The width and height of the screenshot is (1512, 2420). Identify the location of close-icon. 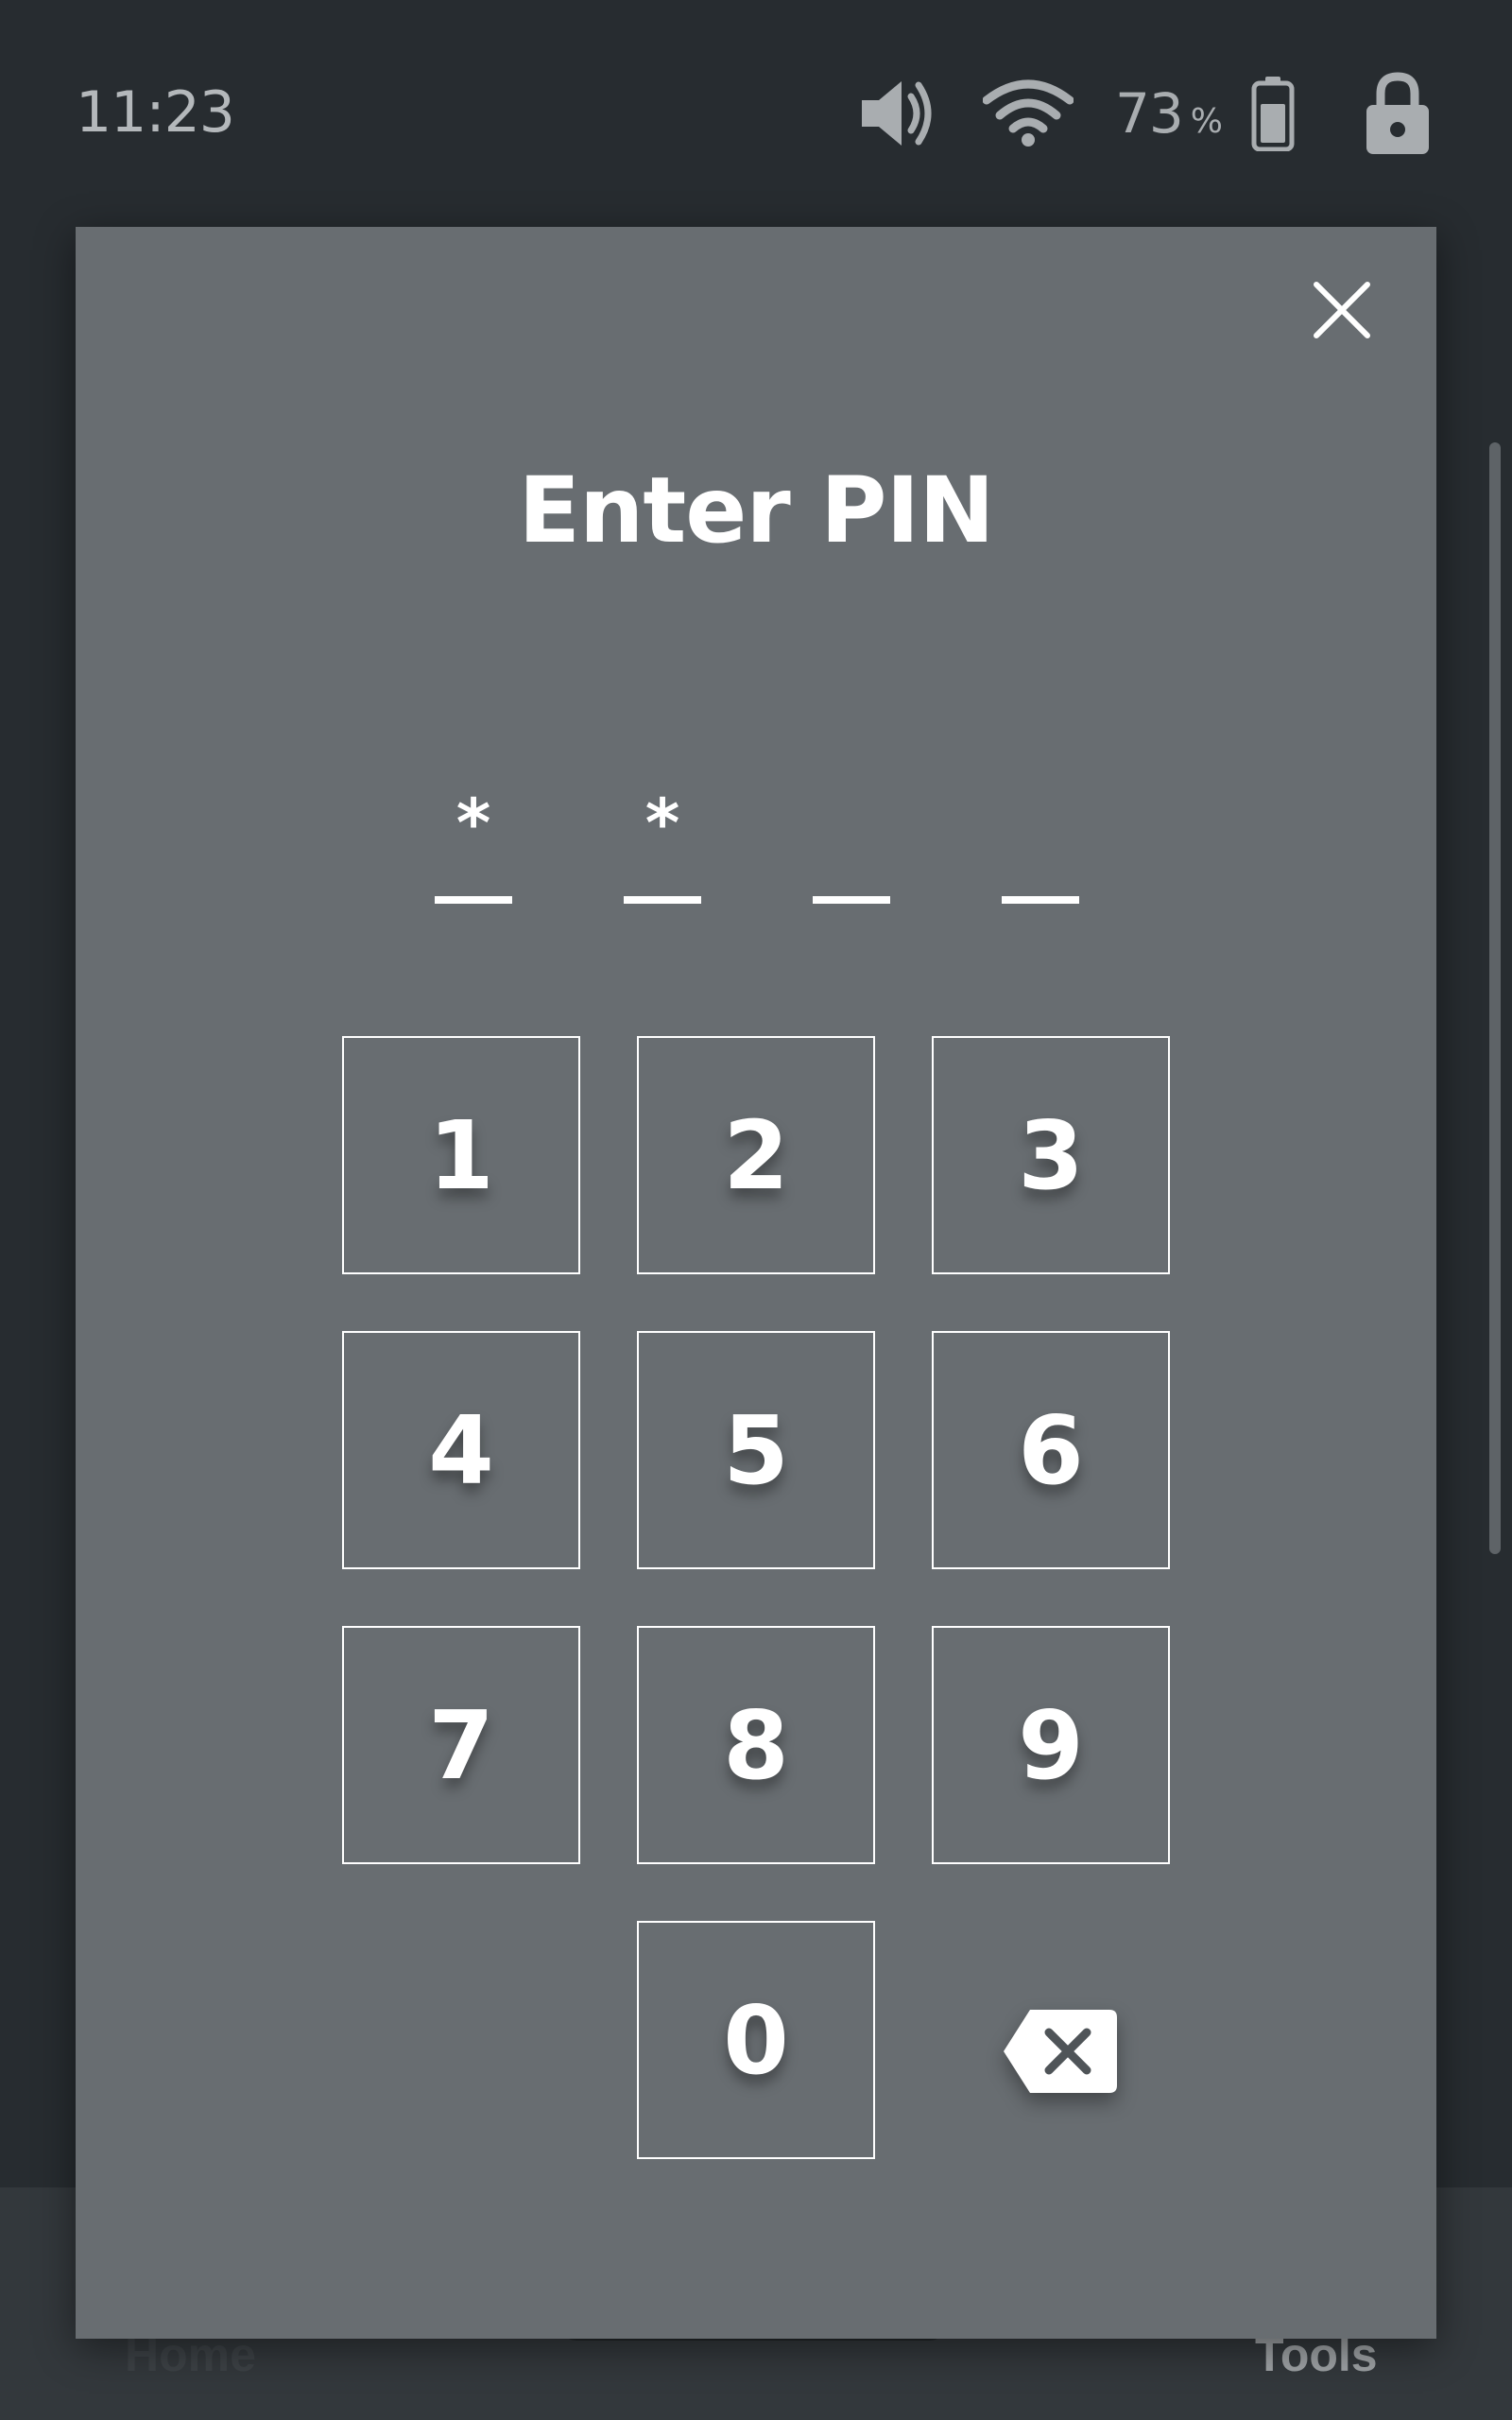
(1342, 312).